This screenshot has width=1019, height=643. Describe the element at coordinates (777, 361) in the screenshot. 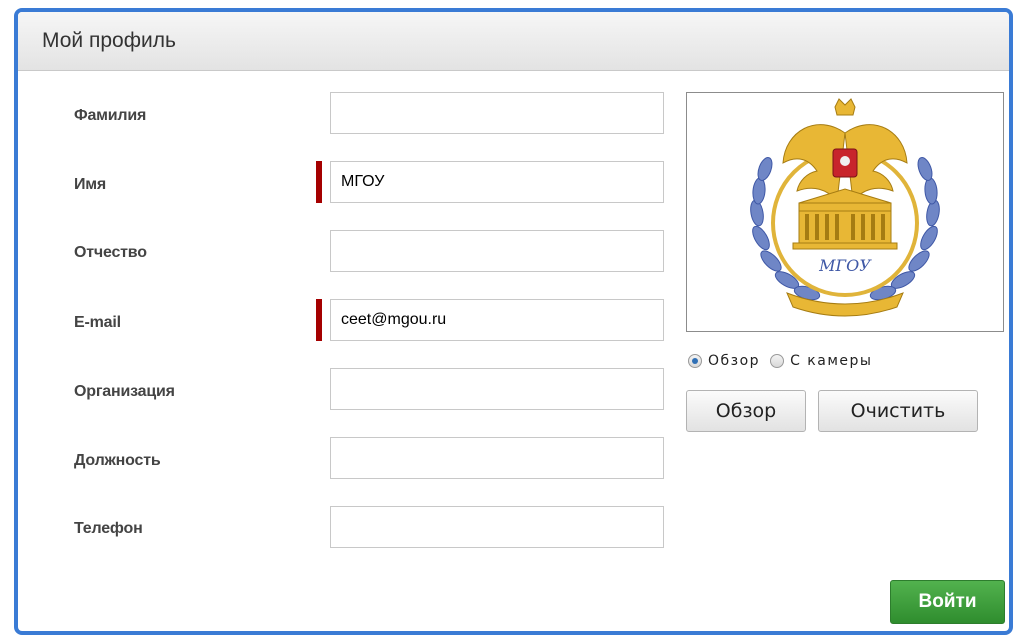

I see `camera-radio` at that location.